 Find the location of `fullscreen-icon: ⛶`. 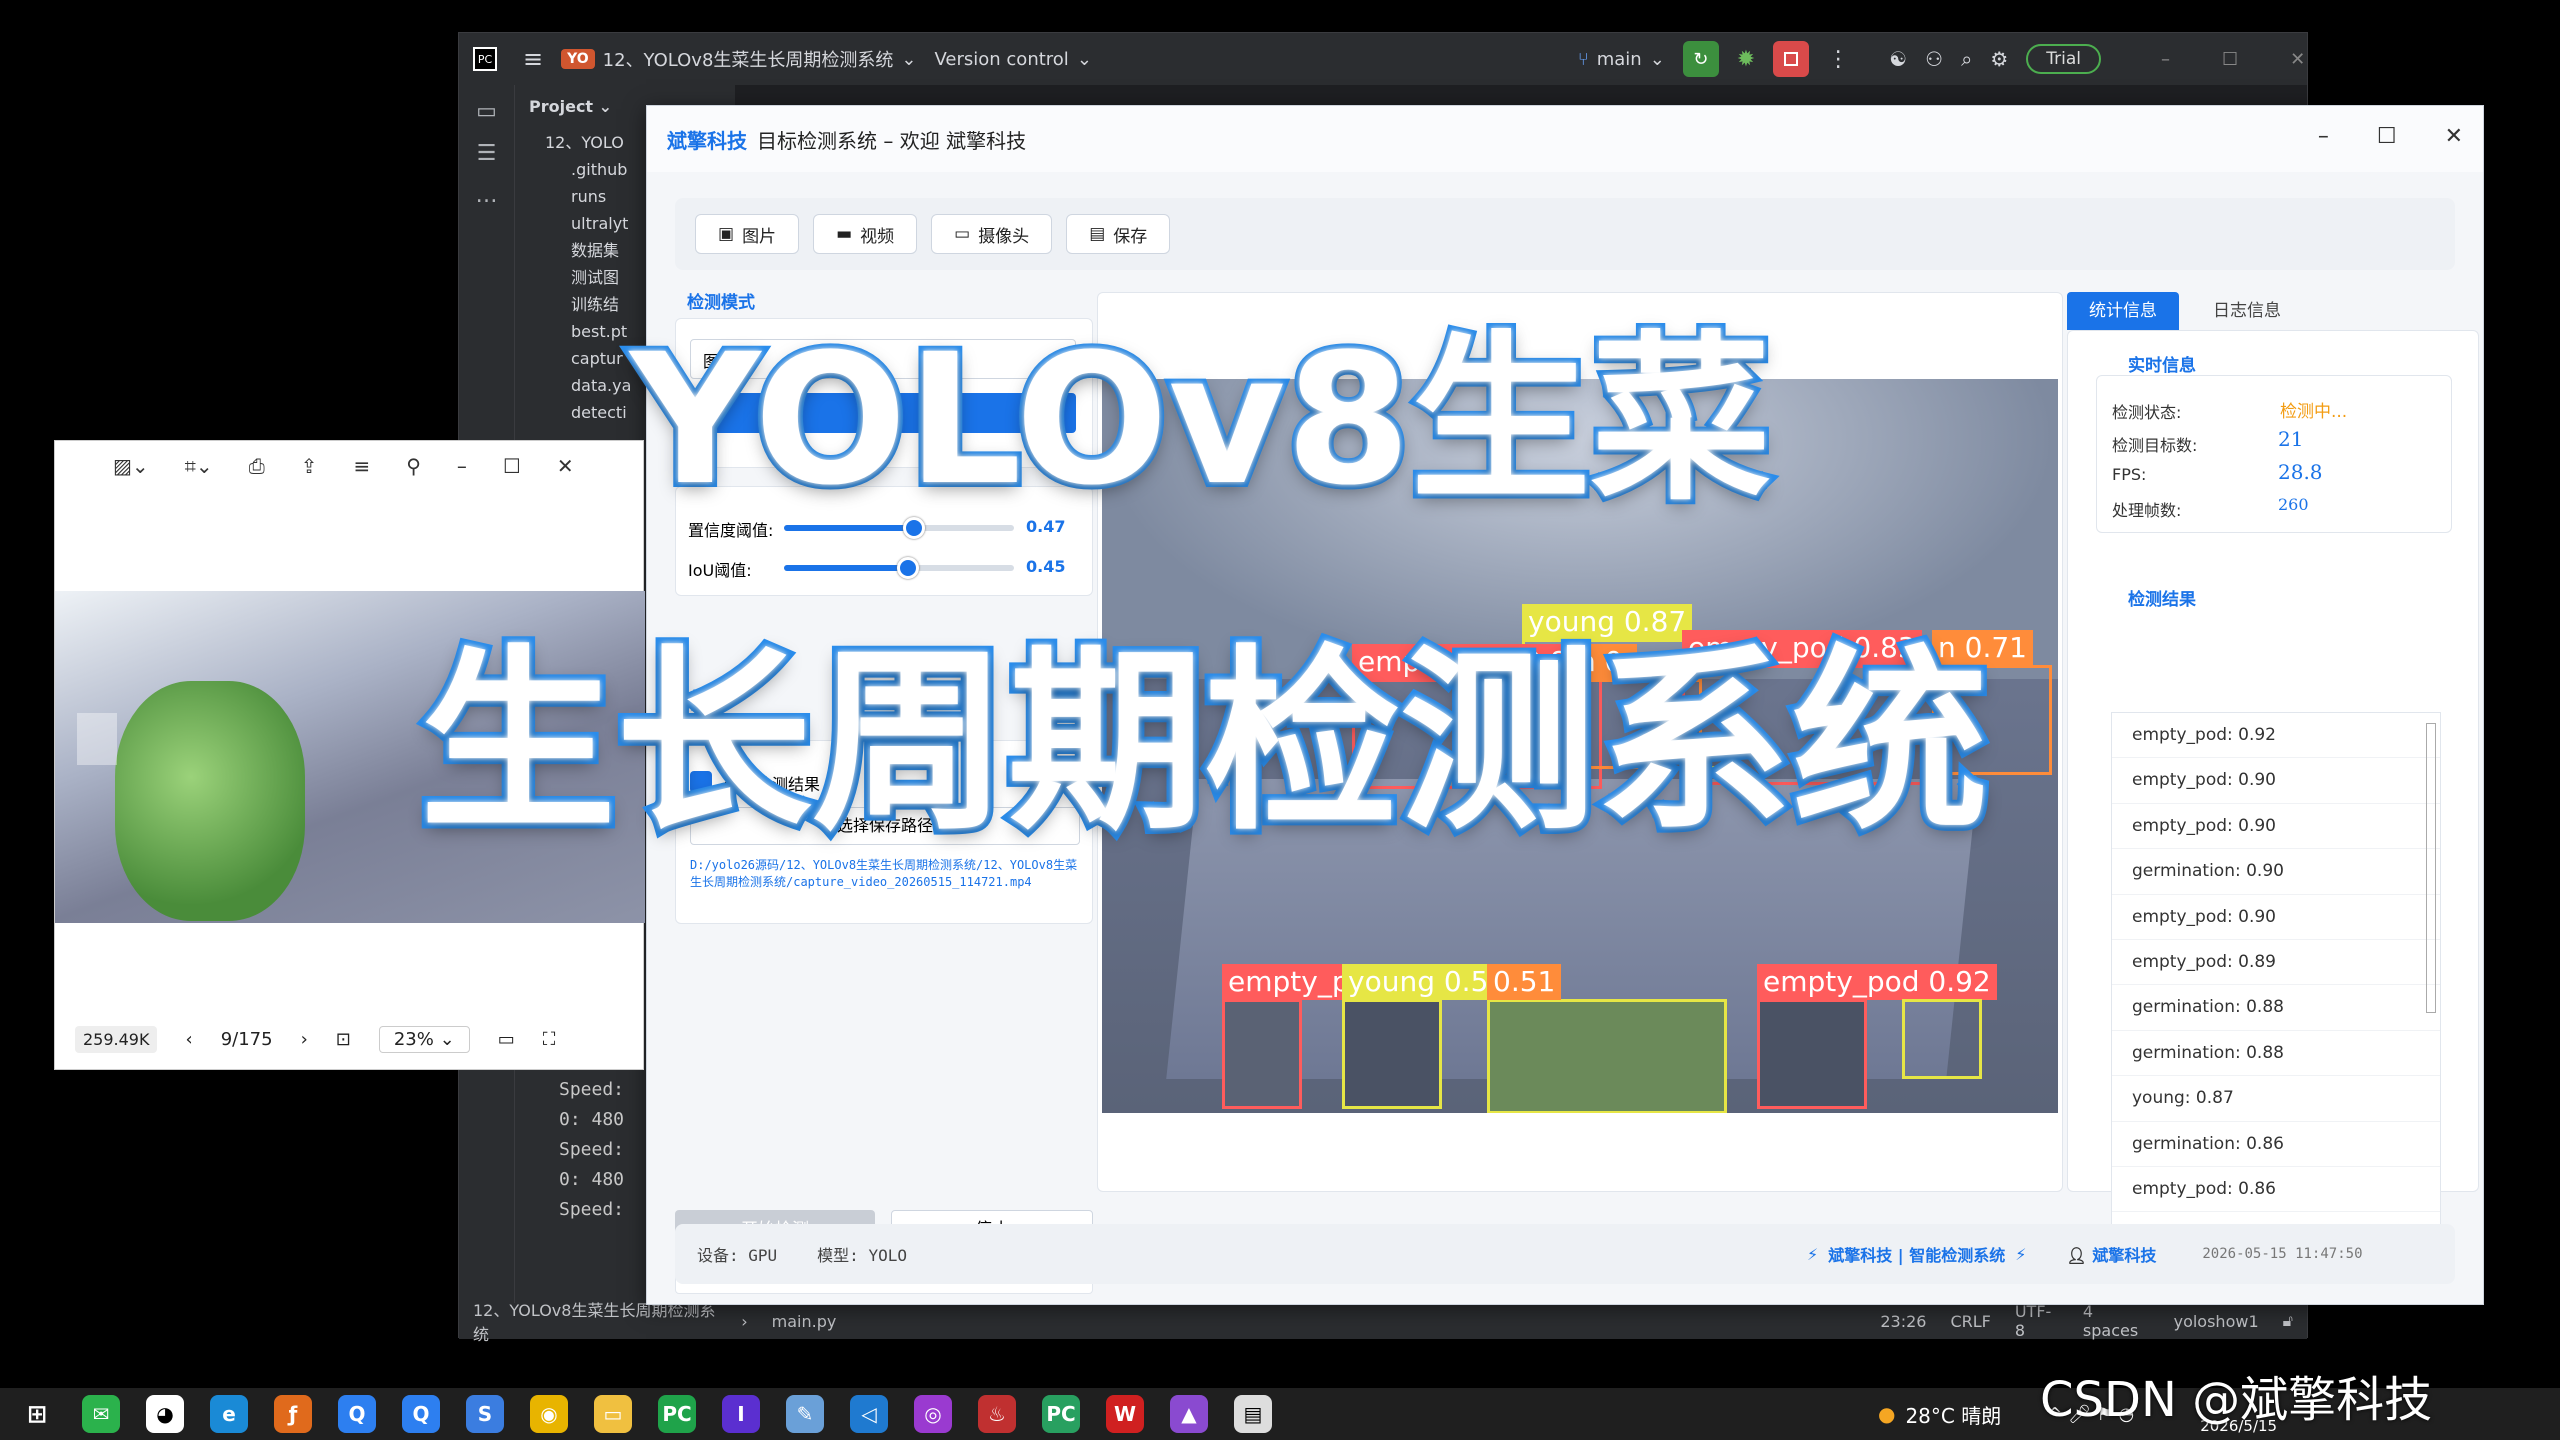

fullscreen-icon: ⛶ is located at coordinates (549, 1039).